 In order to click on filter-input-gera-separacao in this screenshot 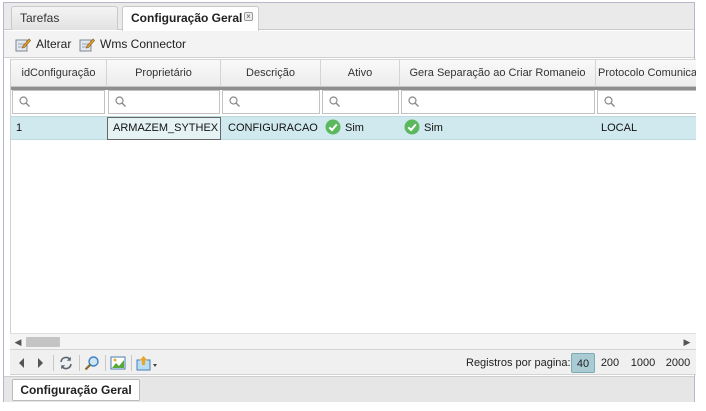, I will do `click(498, 102)`.